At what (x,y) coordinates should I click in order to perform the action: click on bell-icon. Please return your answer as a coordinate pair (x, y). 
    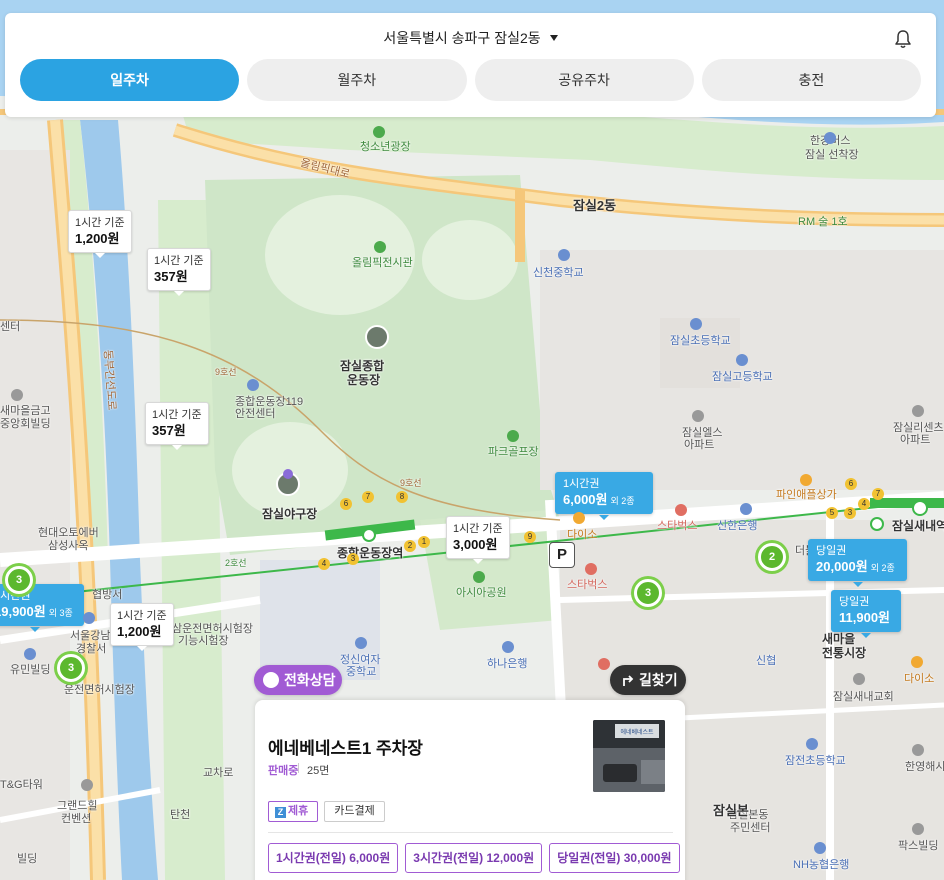
    Looking at the image, I should click on (903, 39).